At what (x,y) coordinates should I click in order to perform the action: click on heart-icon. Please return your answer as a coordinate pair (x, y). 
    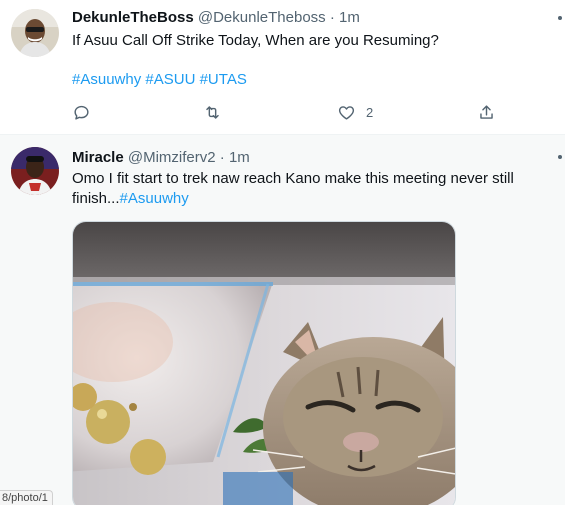
    Looking at the image, I should click on (346, 112).